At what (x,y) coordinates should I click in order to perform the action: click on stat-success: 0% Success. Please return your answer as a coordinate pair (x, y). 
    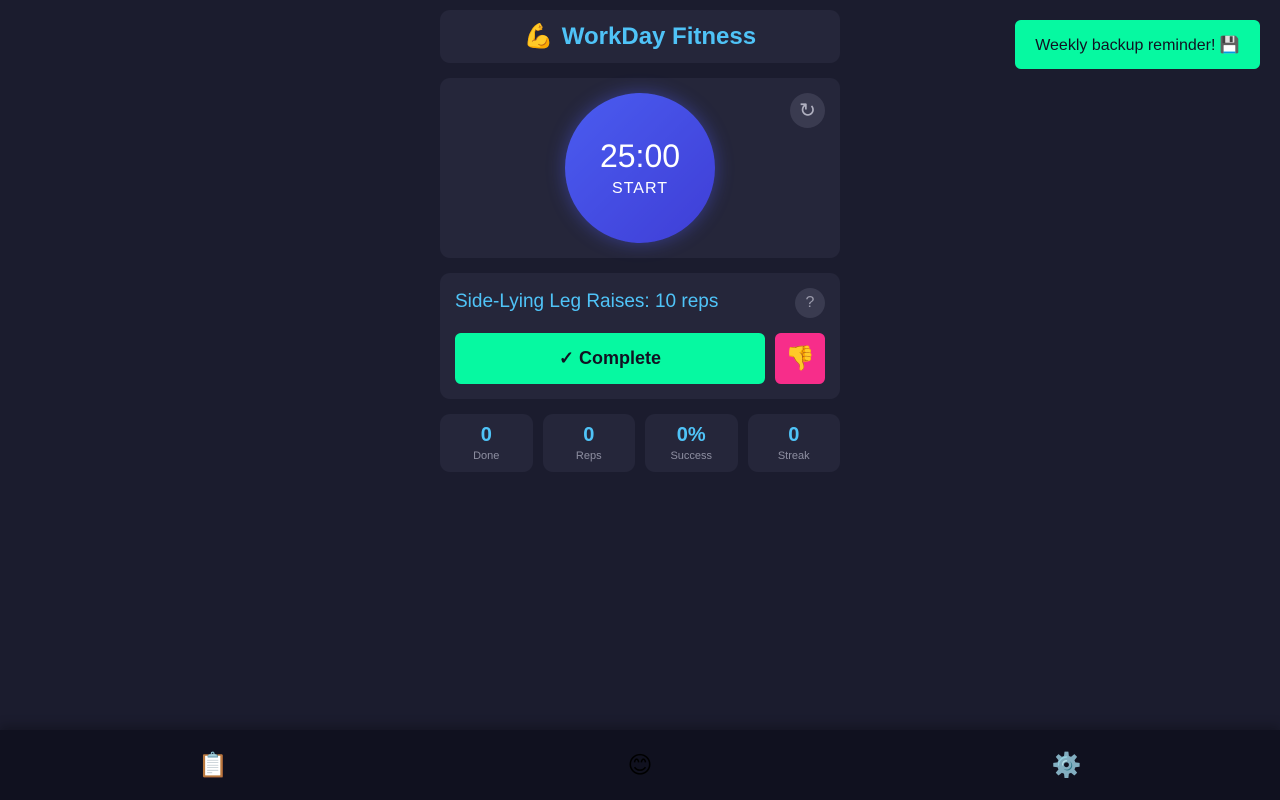
    Looking at the image, I should click on (691, 443).